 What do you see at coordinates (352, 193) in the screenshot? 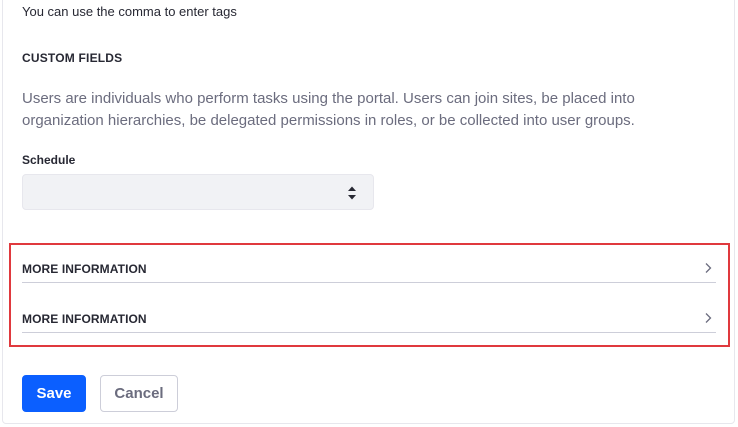
I see `select-caret-icon` at bounding box center [352, 193].